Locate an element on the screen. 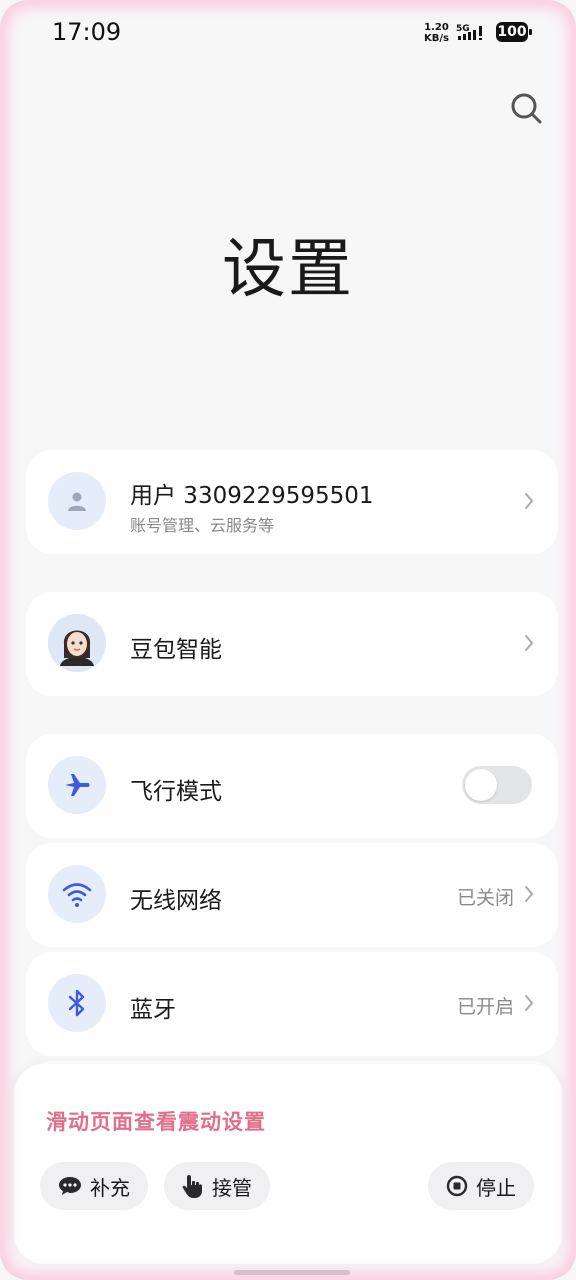 This screenshot has height=1280, width=576. toggle-knob is located at coordinates (481, 785).